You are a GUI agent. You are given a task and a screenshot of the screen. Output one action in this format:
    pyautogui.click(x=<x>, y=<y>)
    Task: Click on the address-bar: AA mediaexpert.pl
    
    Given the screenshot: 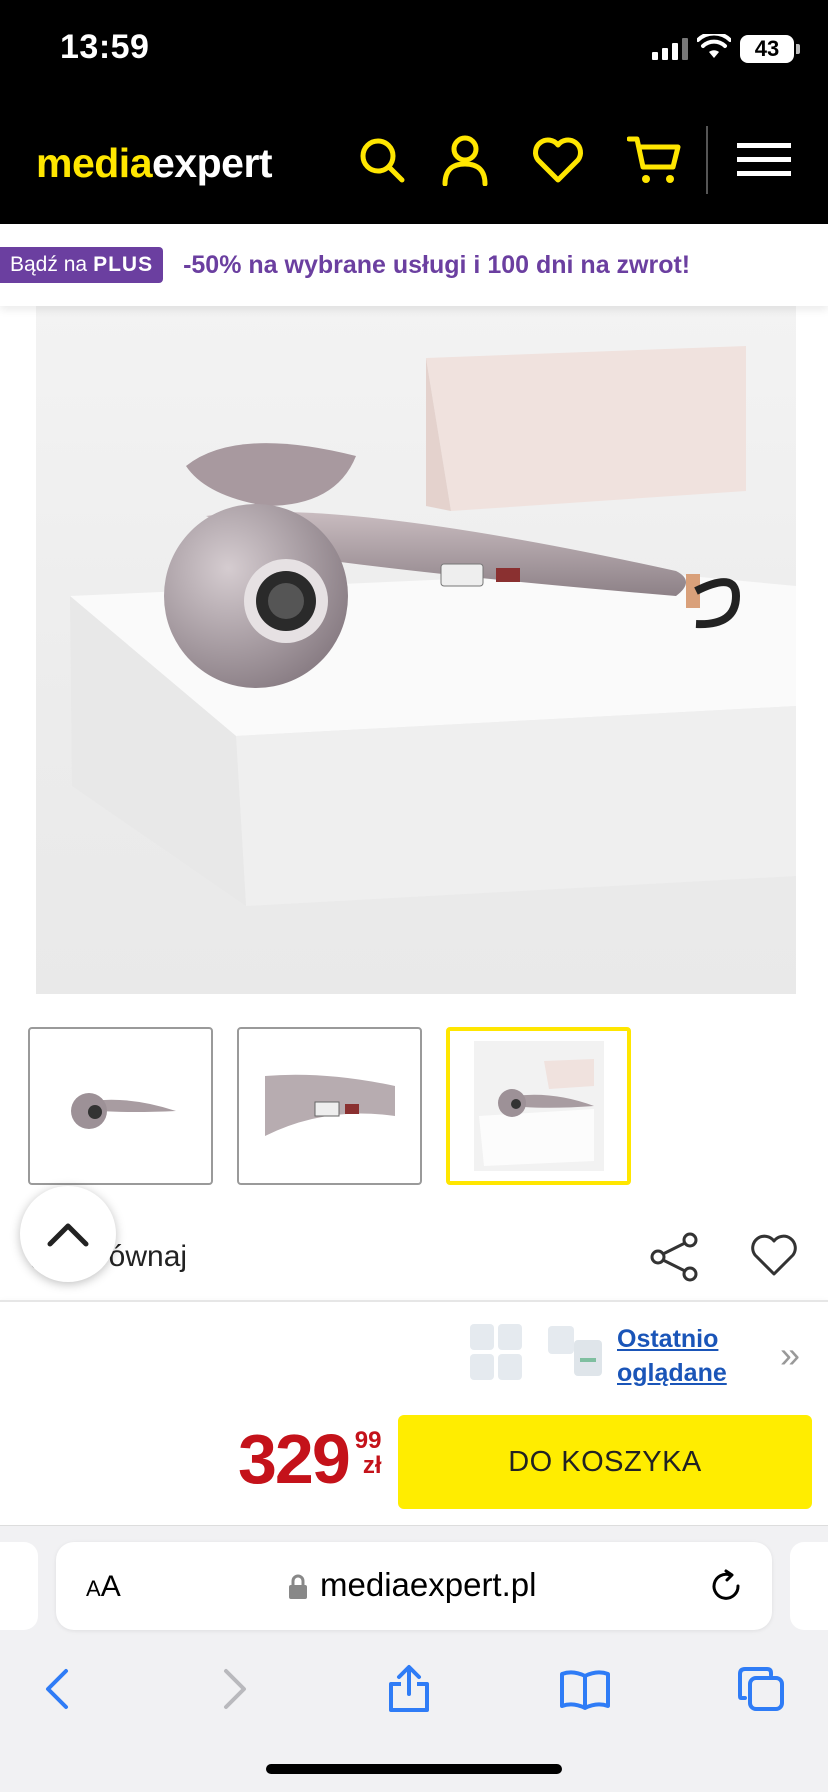 What is the action you would take?
    pyautogui.click(x=414, y=1586)
    